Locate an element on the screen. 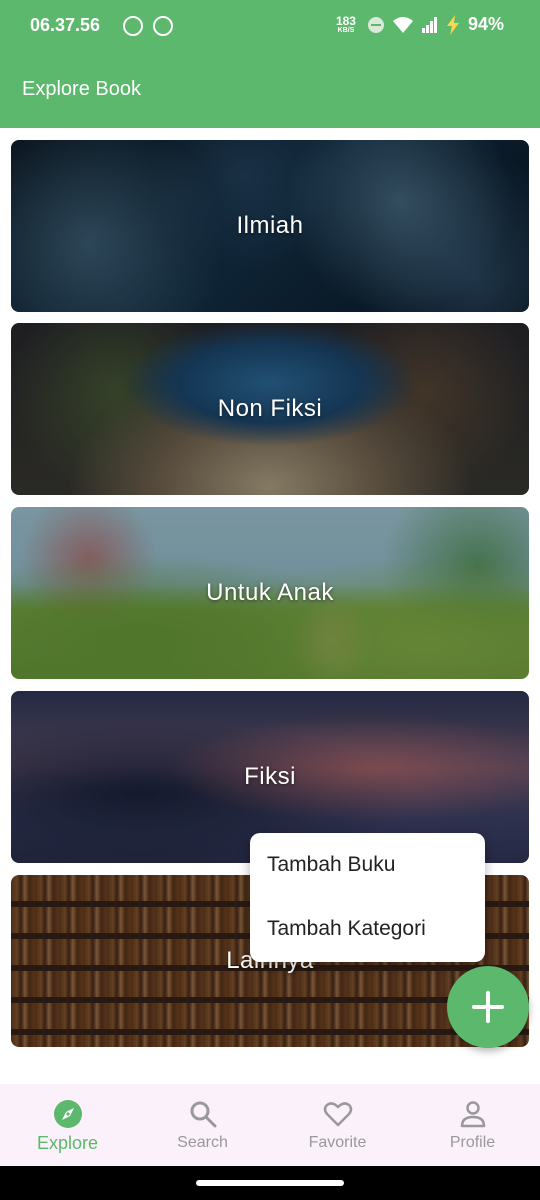 Image resolution: width=540 pixels, height=1200 pixels. app-bar: Explore Book is located at coordinates (270, 90).